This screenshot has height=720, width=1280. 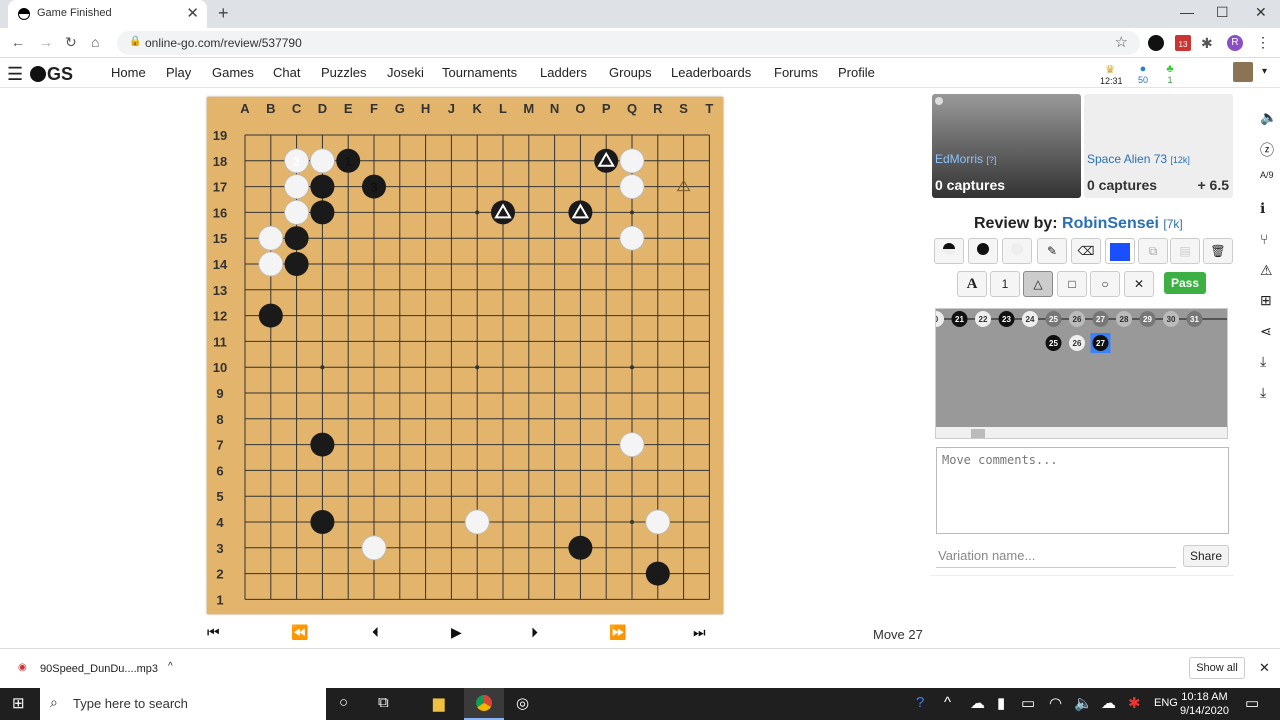 I want to click on chrome-taskbar-button, so click(x=484, y=704).